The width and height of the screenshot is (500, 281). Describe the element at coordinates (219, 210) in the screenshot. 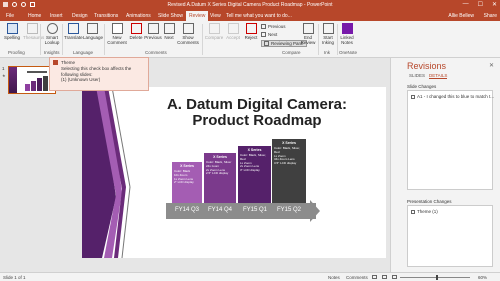

I see `quarter-label: FY14 Q4` at that location.